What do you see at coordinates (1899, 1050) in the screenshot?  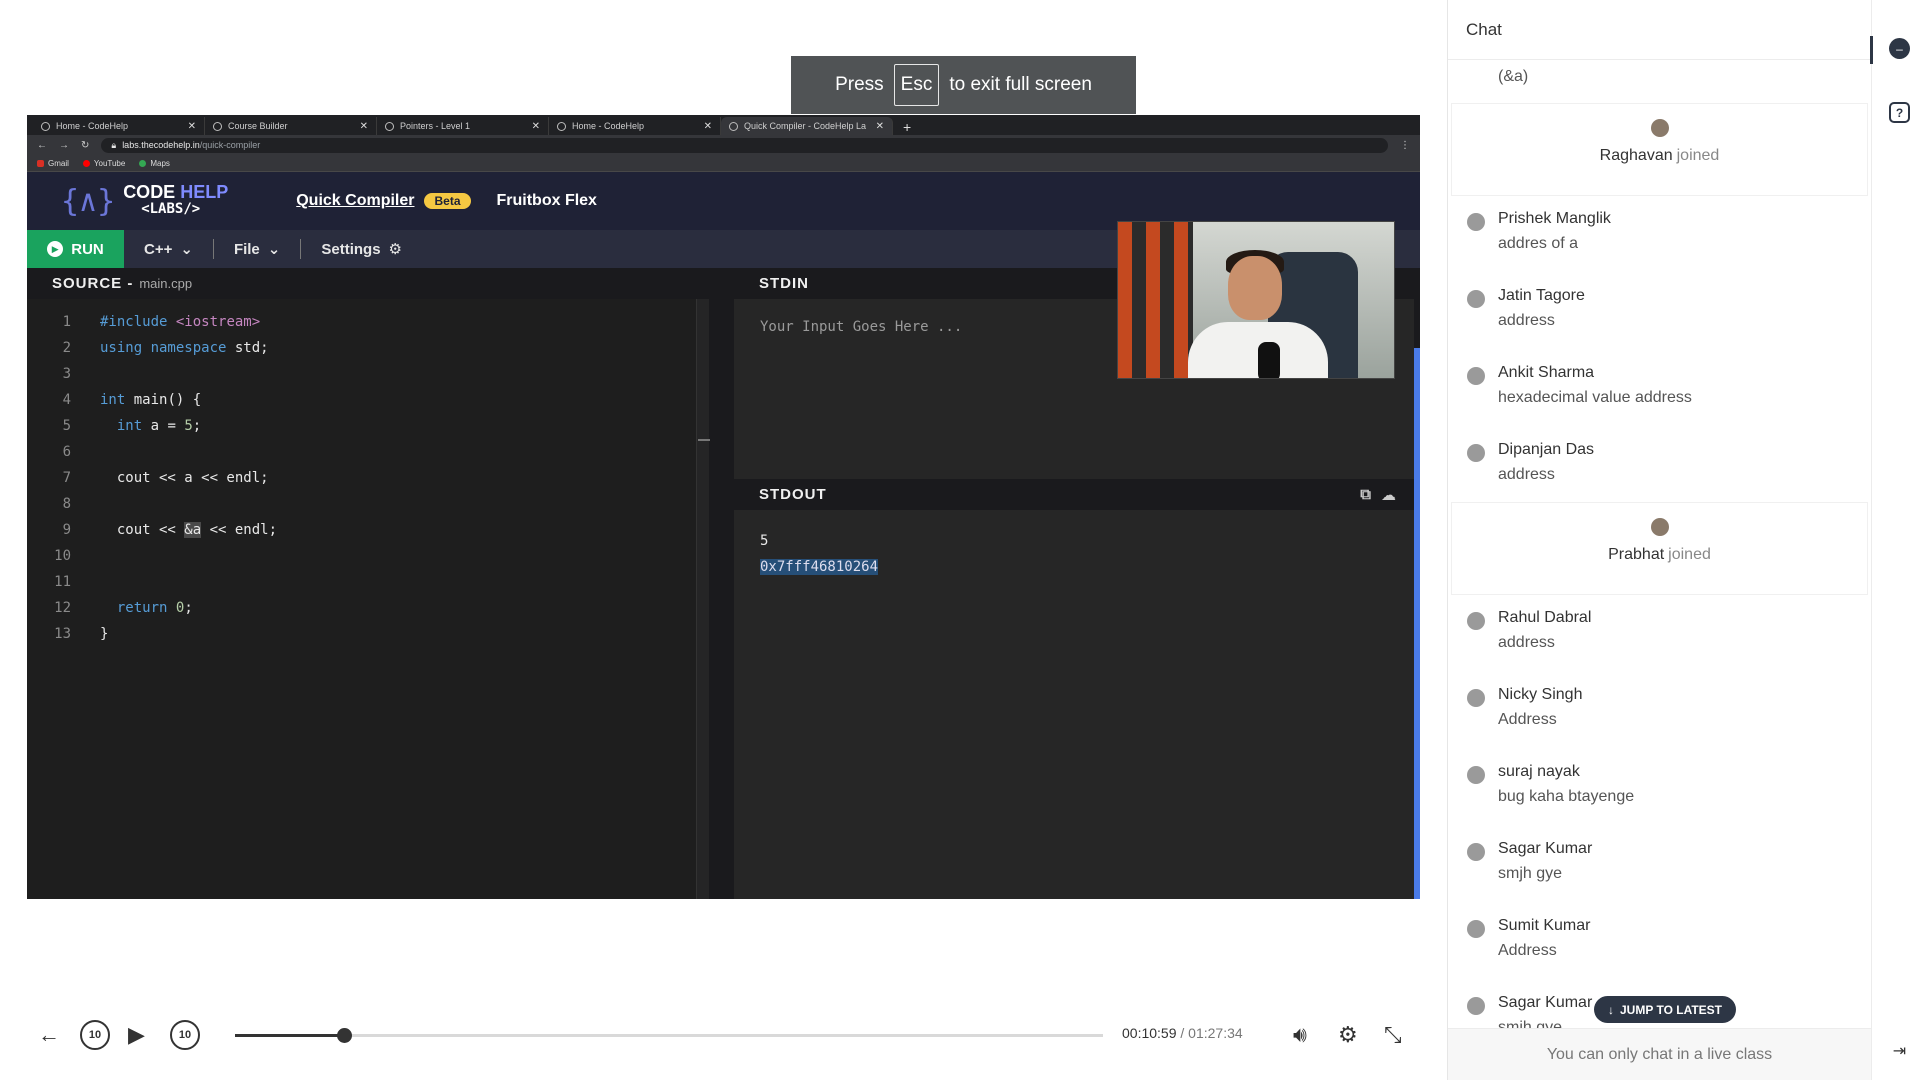 I see `exit-icon: ⇥` at bounding box center [1899, 1050].